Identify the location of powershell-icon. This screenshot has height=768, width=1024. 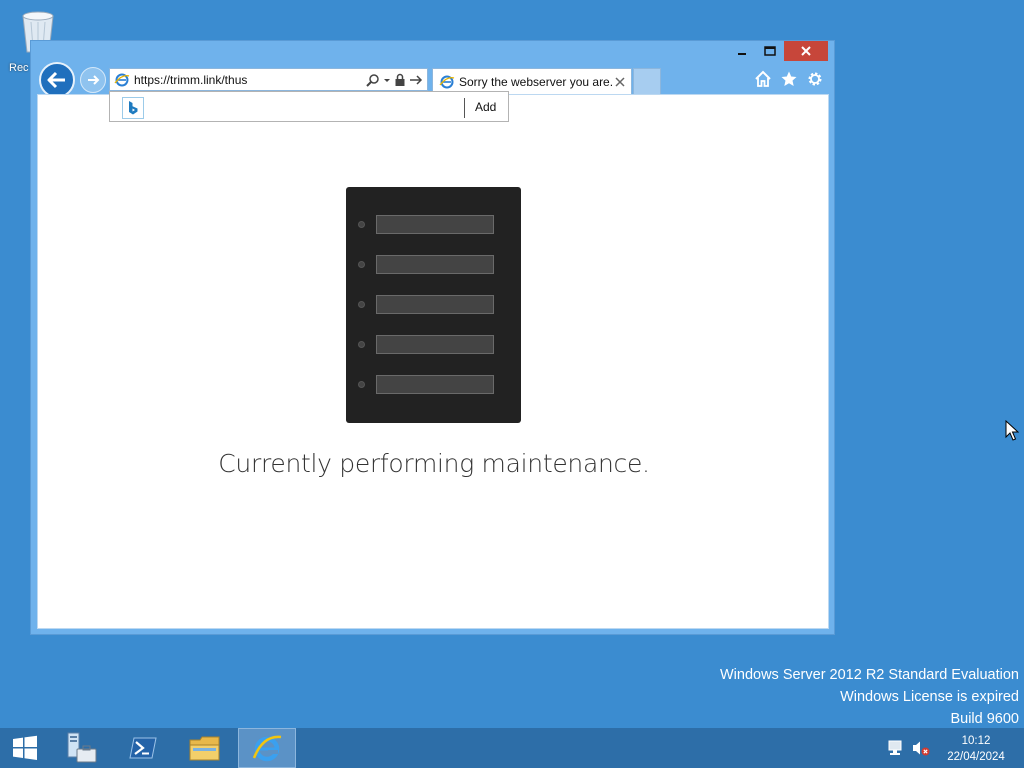
(143, 748).